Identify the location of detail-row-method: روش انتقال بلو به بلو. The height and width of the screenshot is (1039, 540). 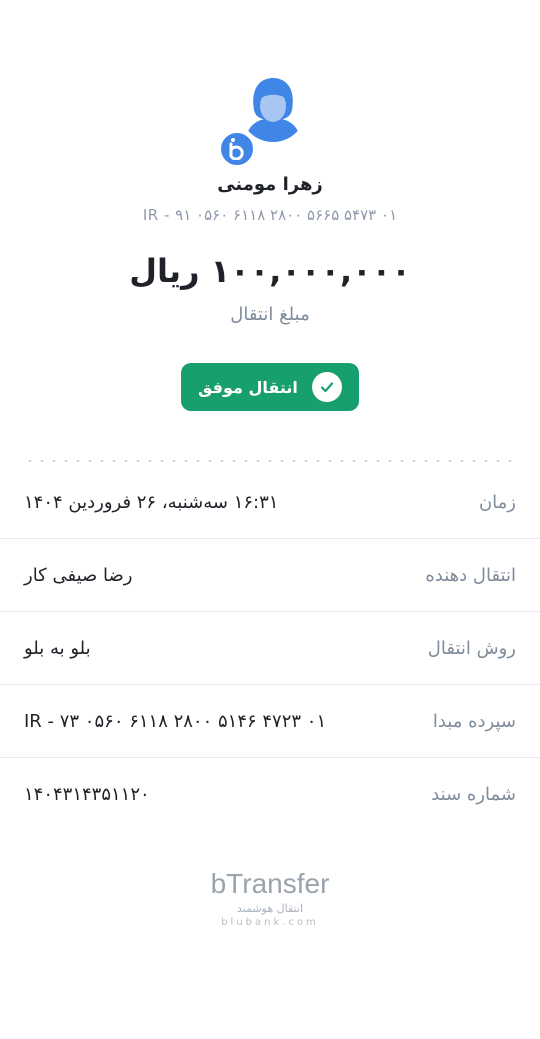
(270, 648).